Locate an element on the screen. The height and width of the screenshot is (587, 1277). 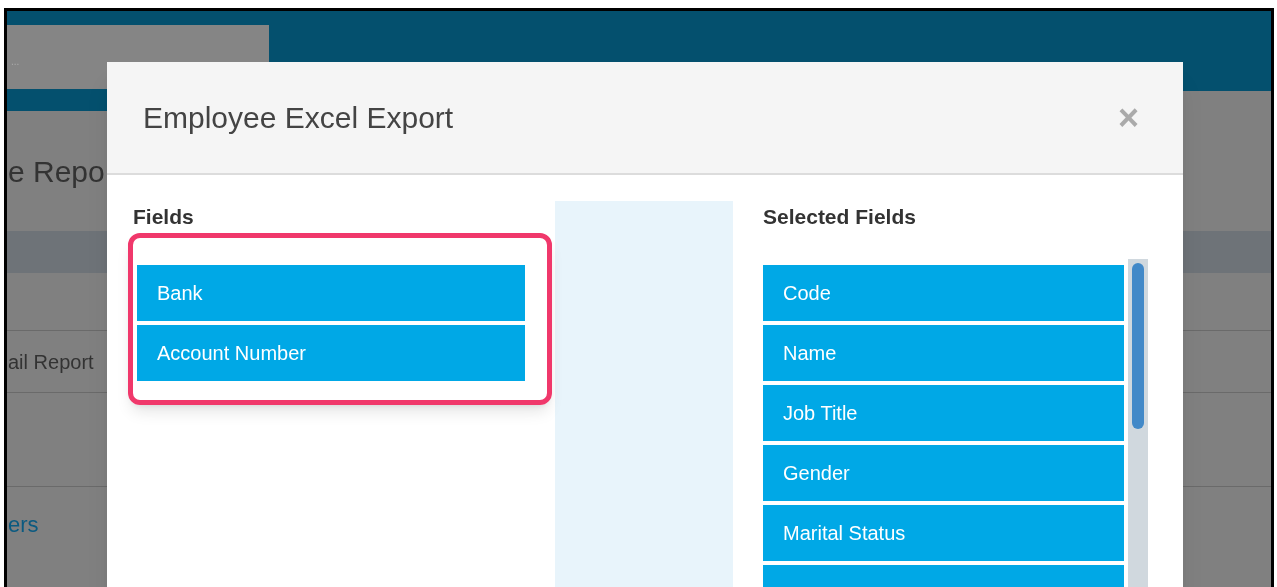
link: ers is located at coordinates (23, 524).